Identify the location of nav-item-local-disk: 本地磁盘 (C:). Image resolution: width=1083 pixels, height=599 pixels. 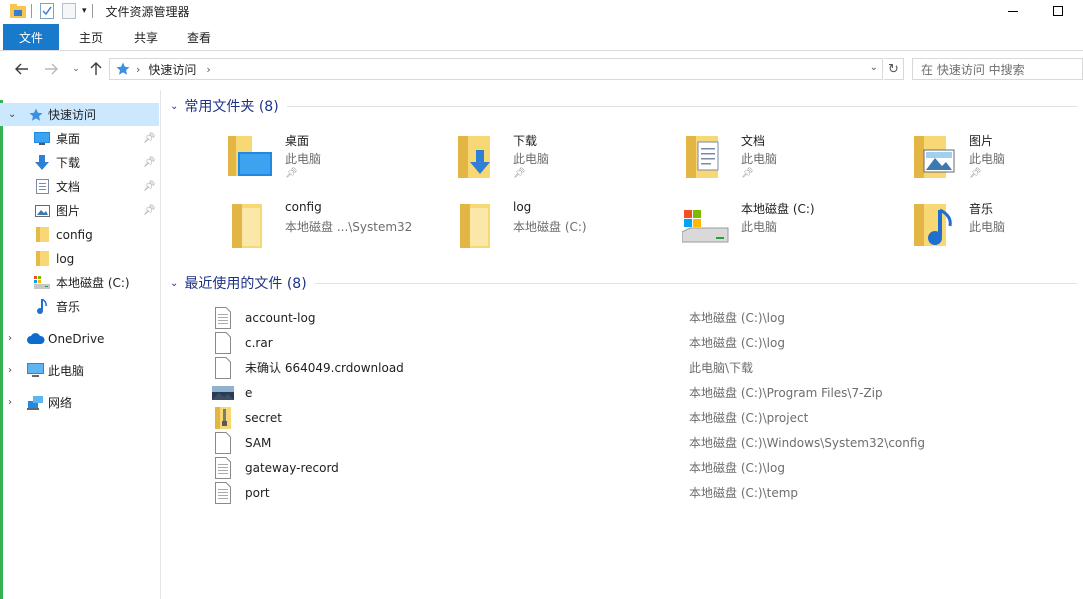
(79, 282).